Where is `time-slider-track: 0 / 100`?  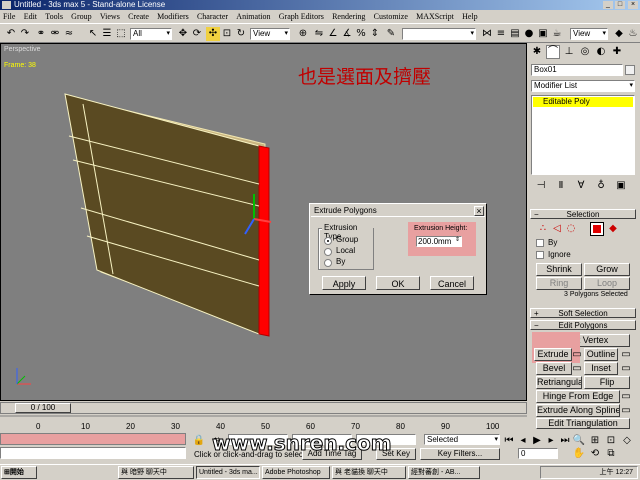 time-slider-track: 0 / 100 is located at coordinates (263, 408).